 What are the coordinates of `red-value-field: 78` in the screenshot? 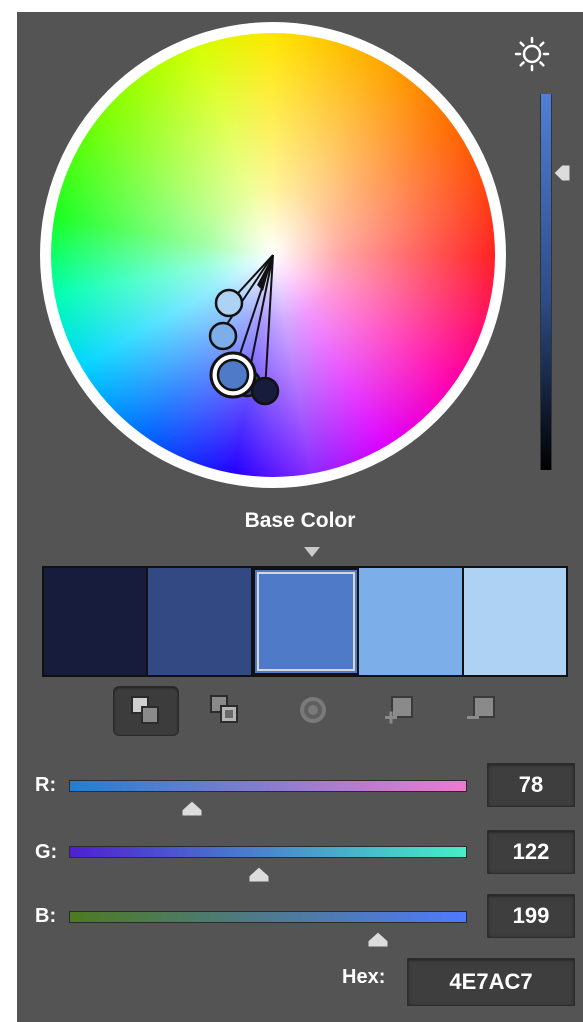 It's located at (531, 785).